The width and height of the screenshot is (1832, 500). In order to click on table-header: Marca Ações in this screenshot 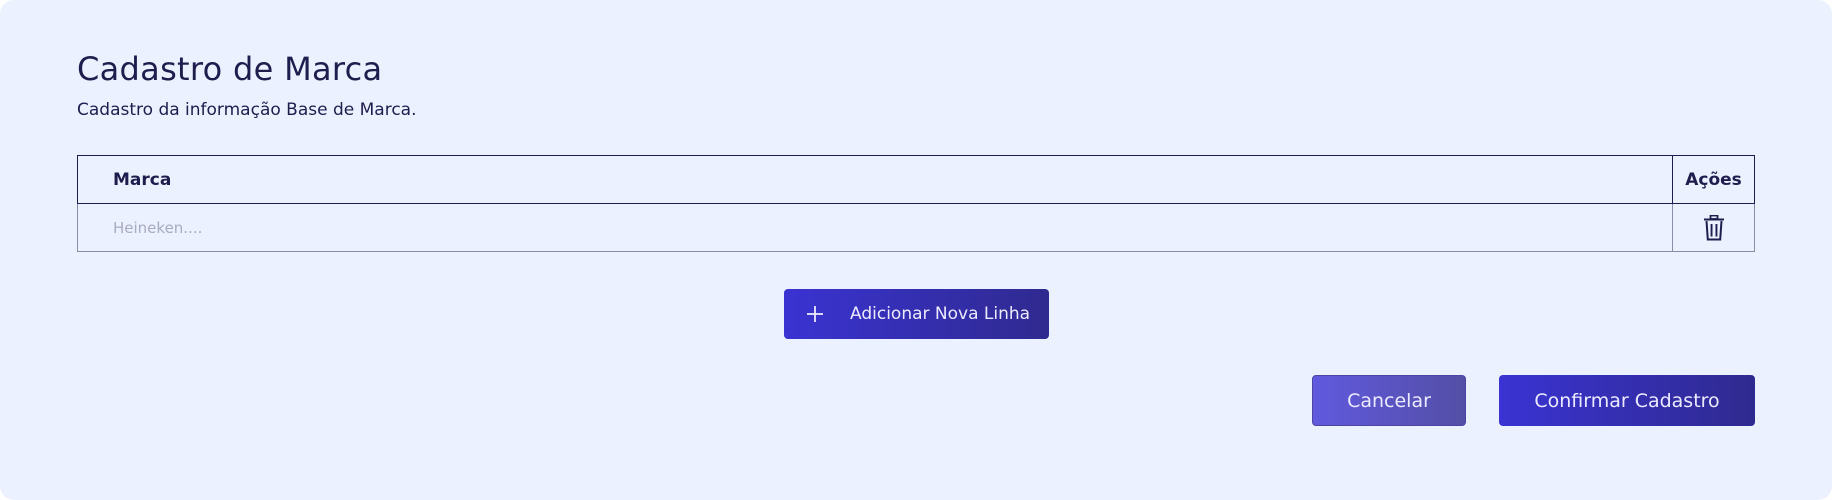, I will do `click(916, 179)`.